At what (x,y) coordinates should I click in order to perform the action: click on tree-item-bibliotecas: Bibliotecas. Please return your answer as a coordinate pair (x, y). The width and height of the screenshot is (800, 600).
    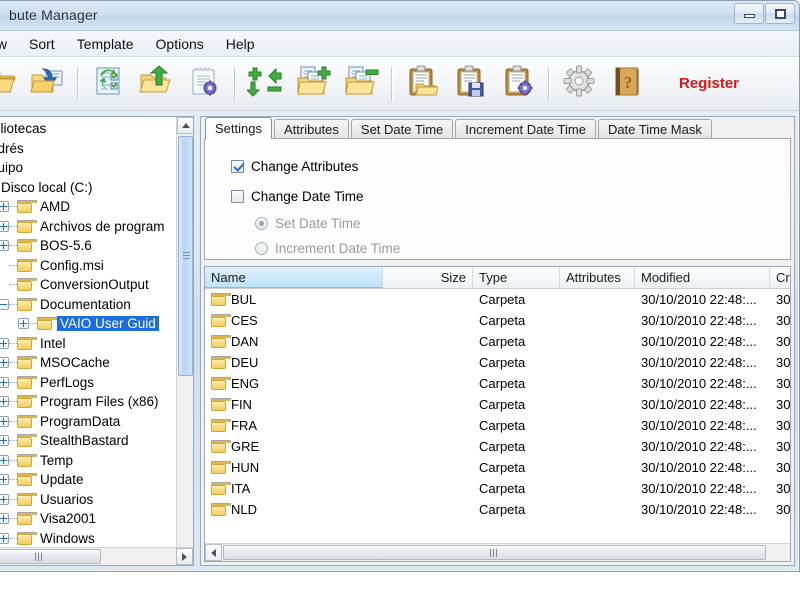
    Looking at the image, I should click on (96, 129).